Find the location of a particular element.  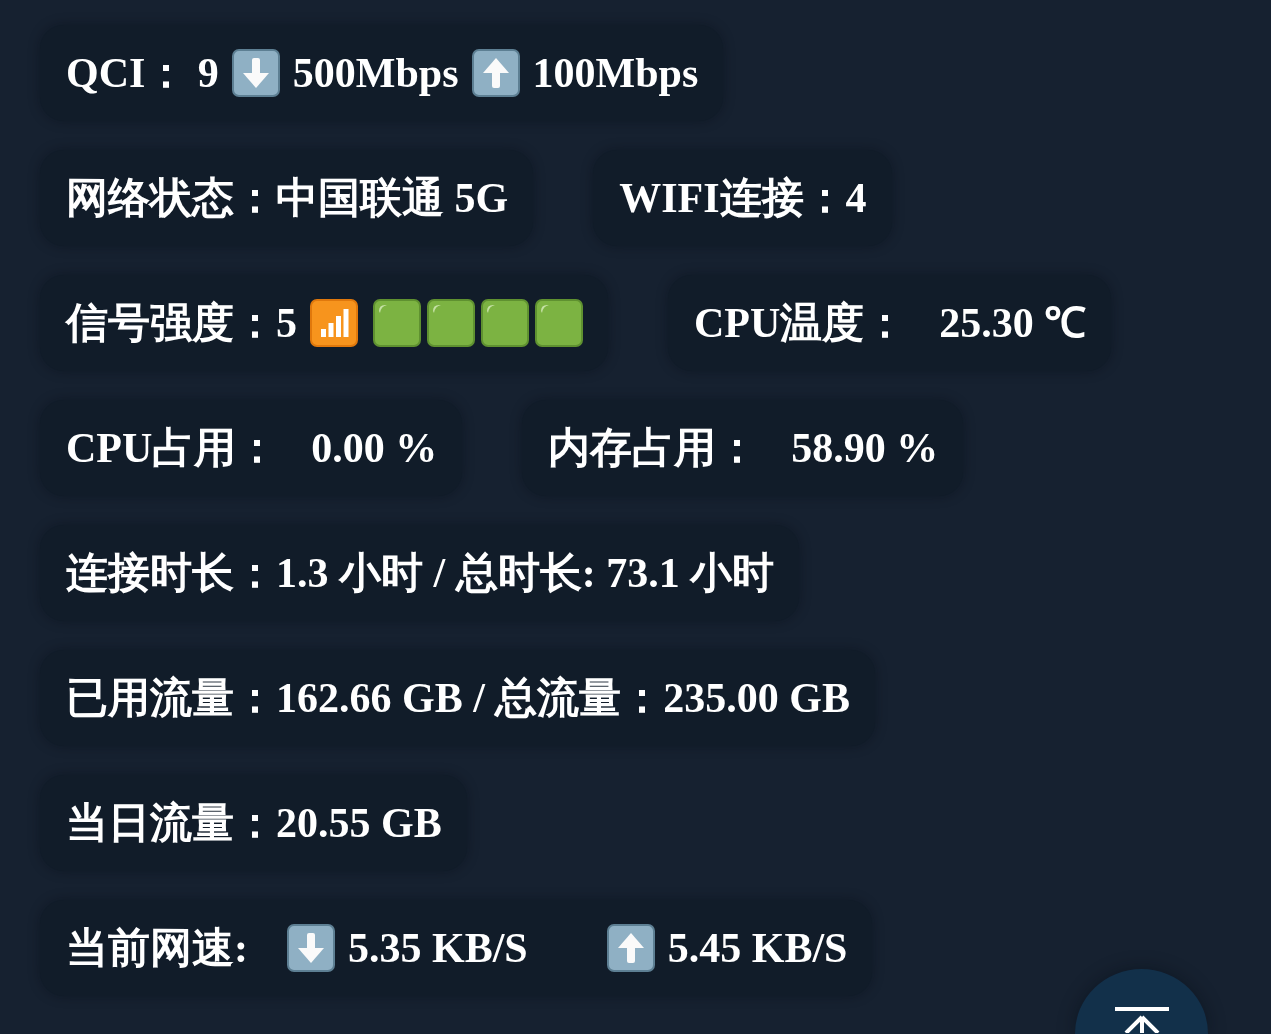

status-label: 当前网速: is located at coordinates (157, 948).